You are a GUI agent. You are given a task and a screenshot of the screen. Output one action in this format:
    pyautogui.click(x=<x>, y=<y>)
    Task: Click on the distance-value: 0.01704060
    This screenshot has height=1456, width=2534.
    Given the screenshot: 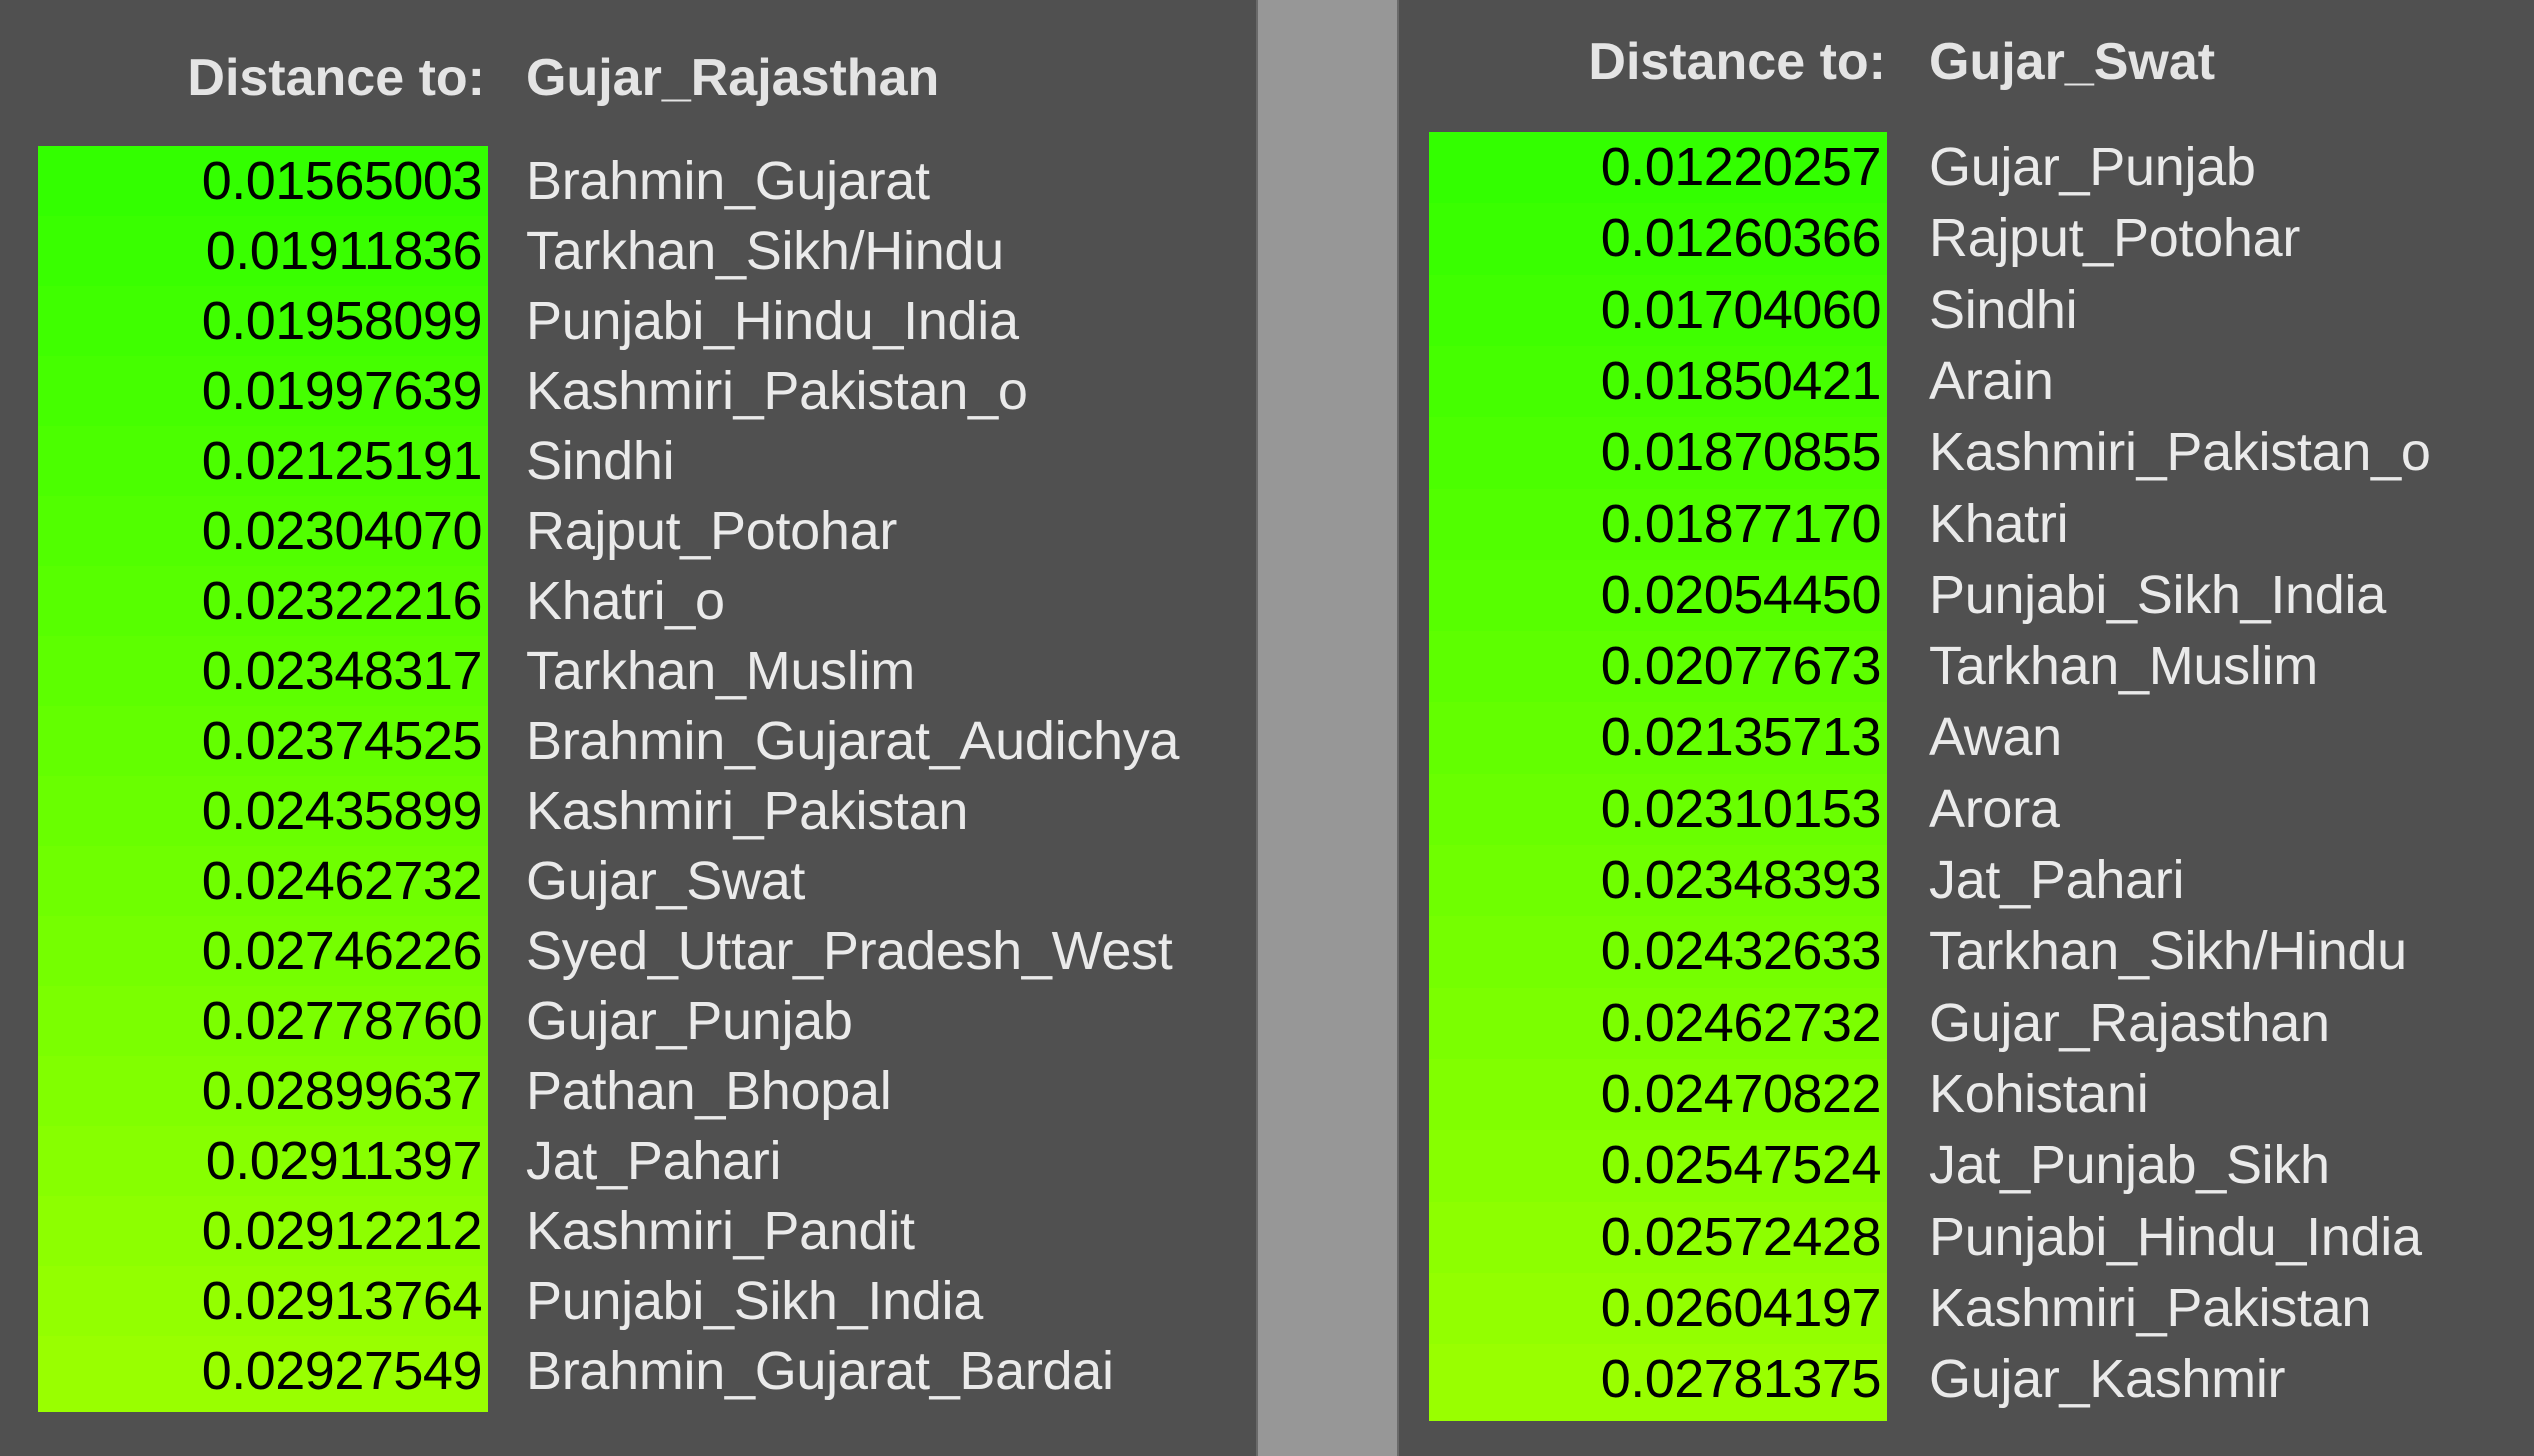 What is the action you would take?
    pyautogui.click(x=1658, y=310)
    